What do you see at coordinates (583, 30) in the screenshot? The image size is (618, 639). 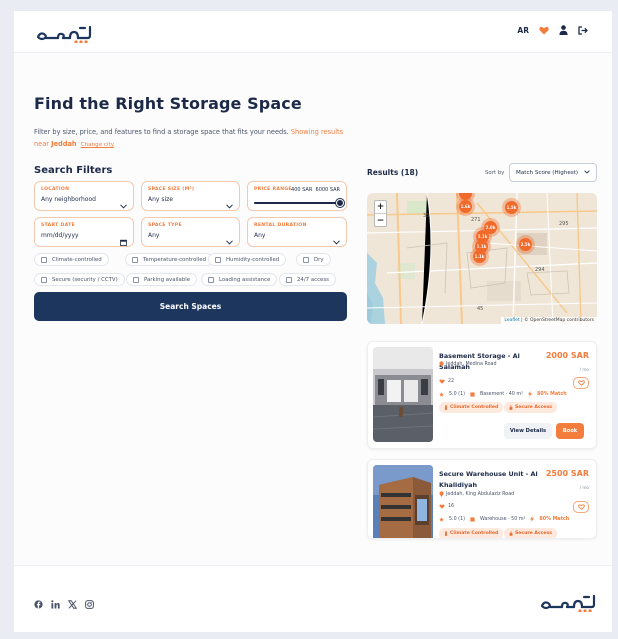 I see `logout-icon` at bounding box center [583, 30].